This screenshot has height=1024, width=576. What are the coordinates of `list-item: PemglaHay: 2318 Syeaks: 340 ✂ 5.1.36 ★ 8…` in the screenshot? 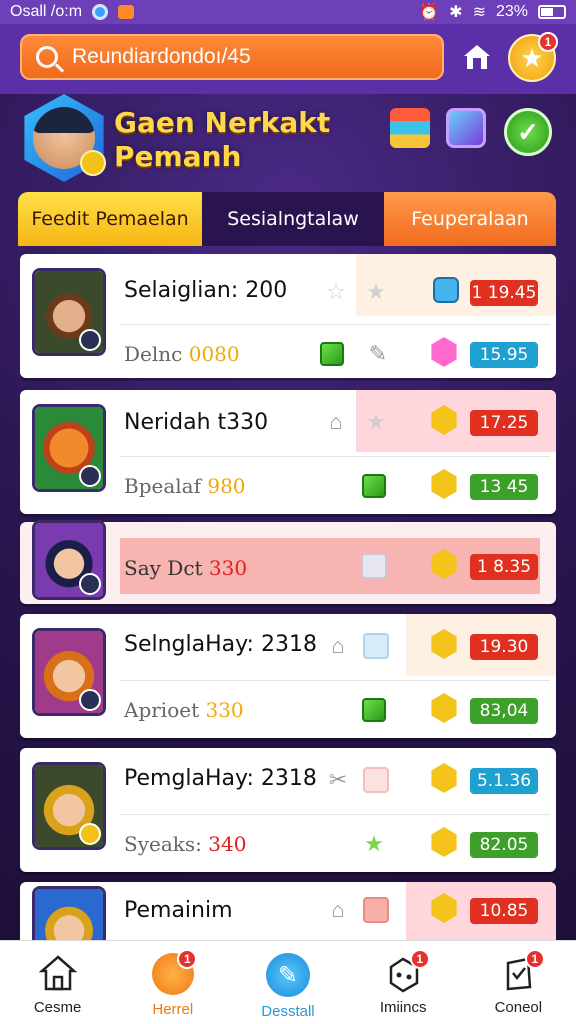 It's located at (288, 810).